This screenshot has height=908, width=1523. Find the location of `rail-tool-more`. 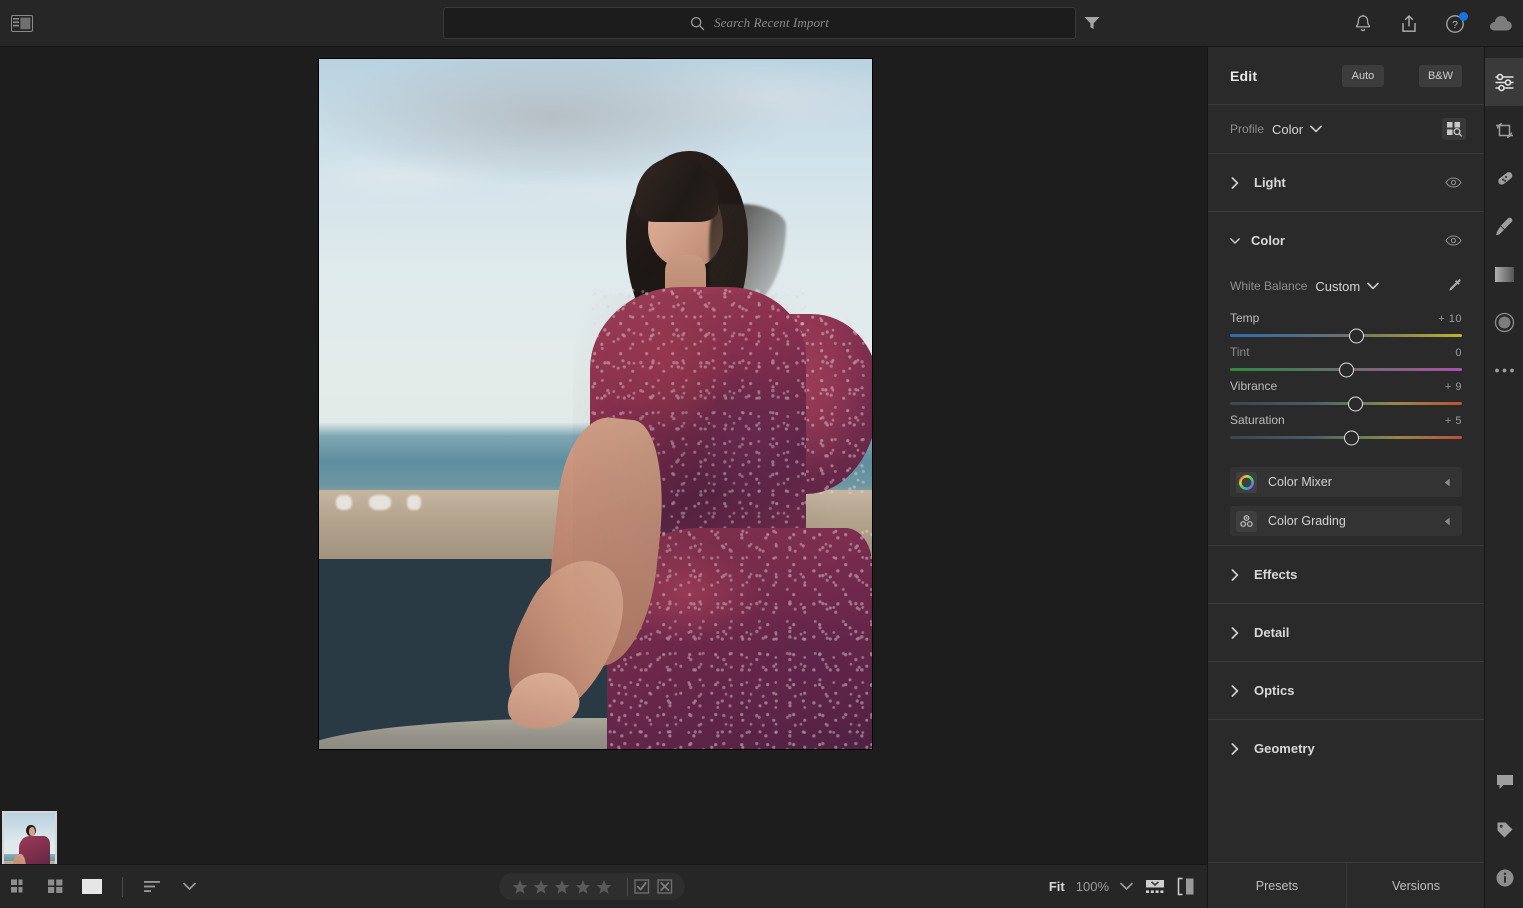

rail-tool-more is located at coordinates (1504, 370).